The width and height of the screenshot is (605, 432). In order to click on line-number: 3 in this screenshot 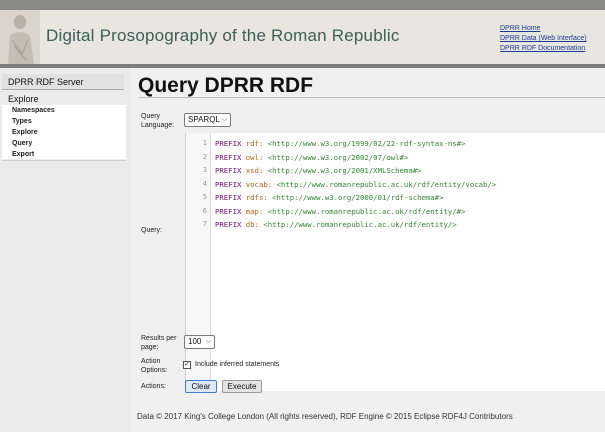, I will do `click(204, 170)`.